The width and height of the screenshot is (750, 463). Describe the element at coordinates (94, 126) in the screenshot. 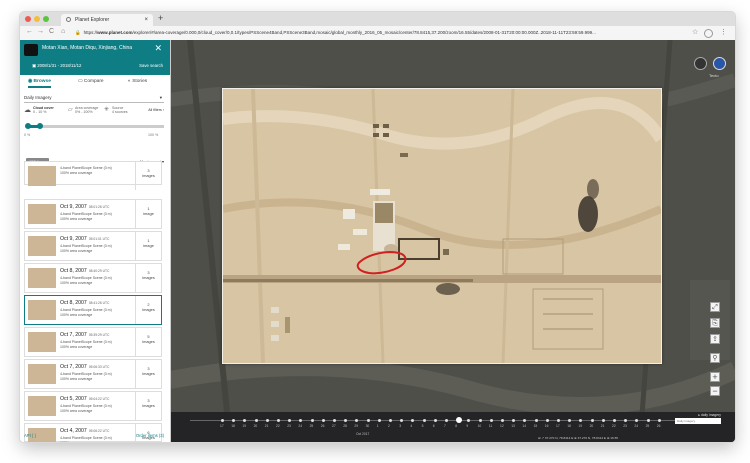

I see `cloud-cover-slider` at that location.